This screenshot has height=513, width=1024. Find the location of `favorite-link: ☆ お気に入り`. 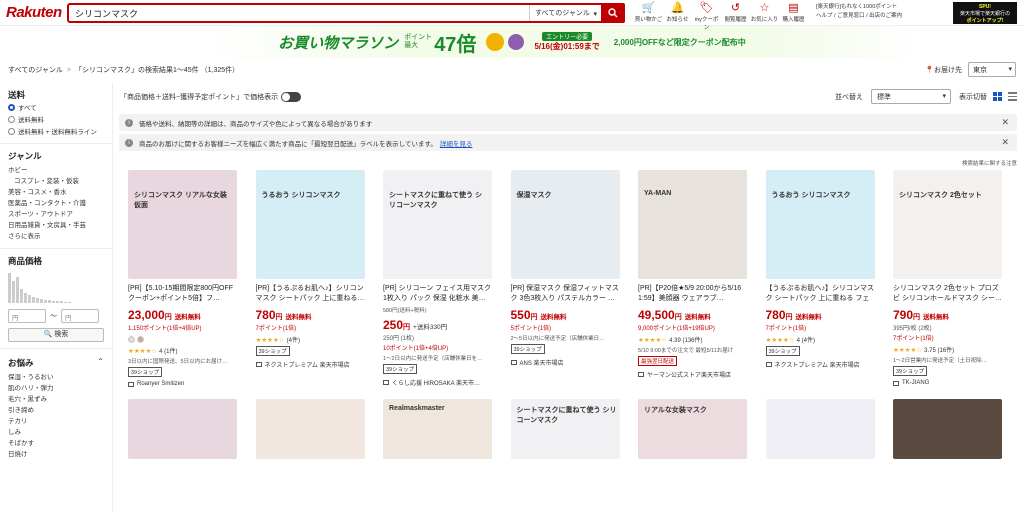

favorite-link: ☆ お気に入り is located at coordinates (764, 16).